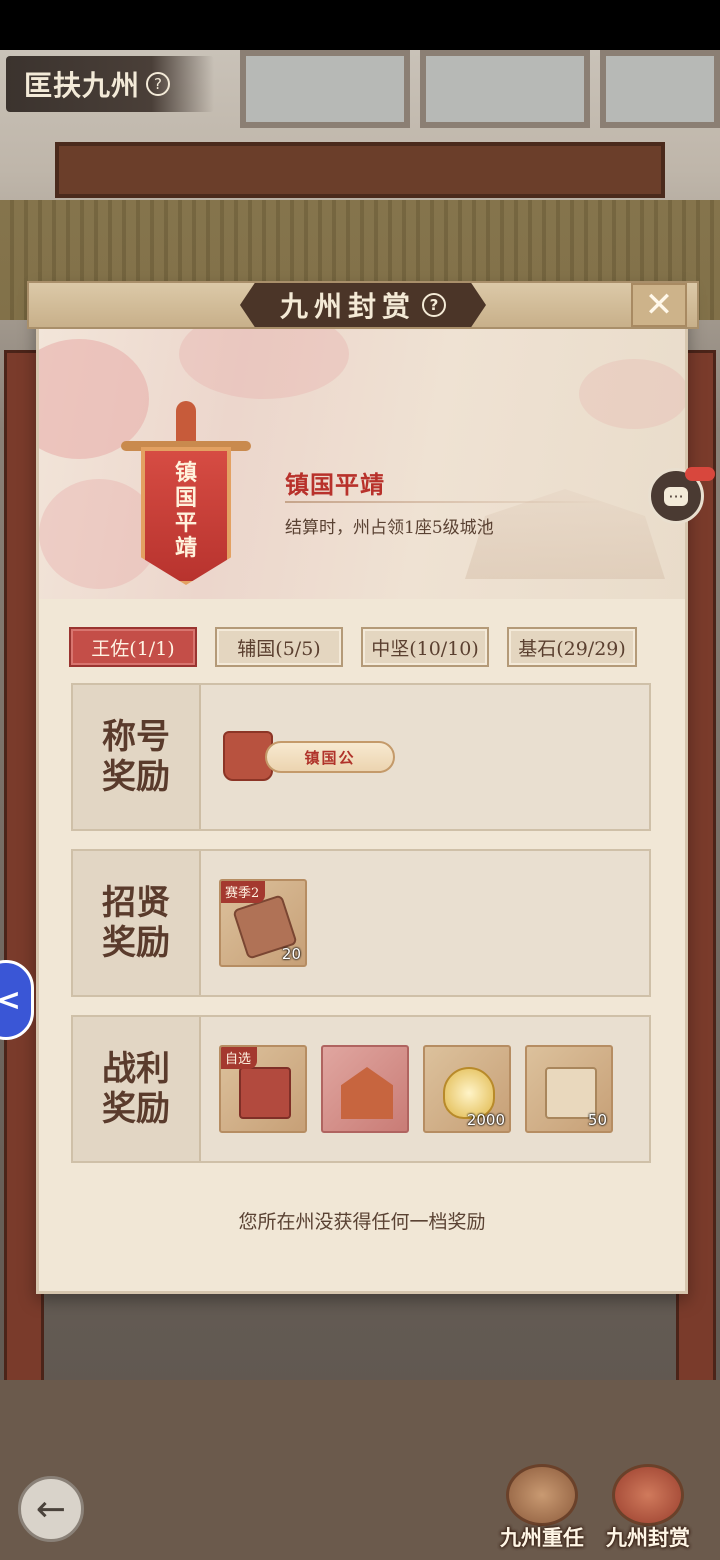  What do you see at coordinates (186, 423) in the screenshot?
I see `emblem-finial` at bounding box center [186, 423].